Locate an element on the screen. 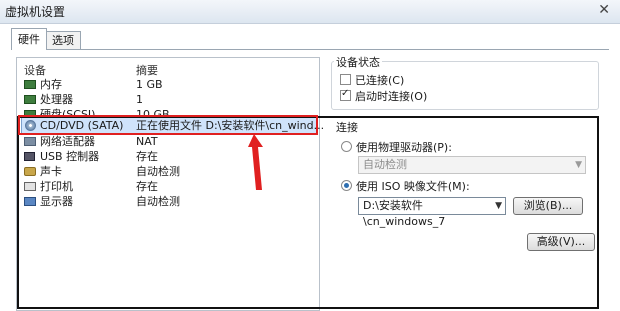 The width and height of the screenshot is (620, 311). device-summary: 1 is located at coordinates (139, 99).